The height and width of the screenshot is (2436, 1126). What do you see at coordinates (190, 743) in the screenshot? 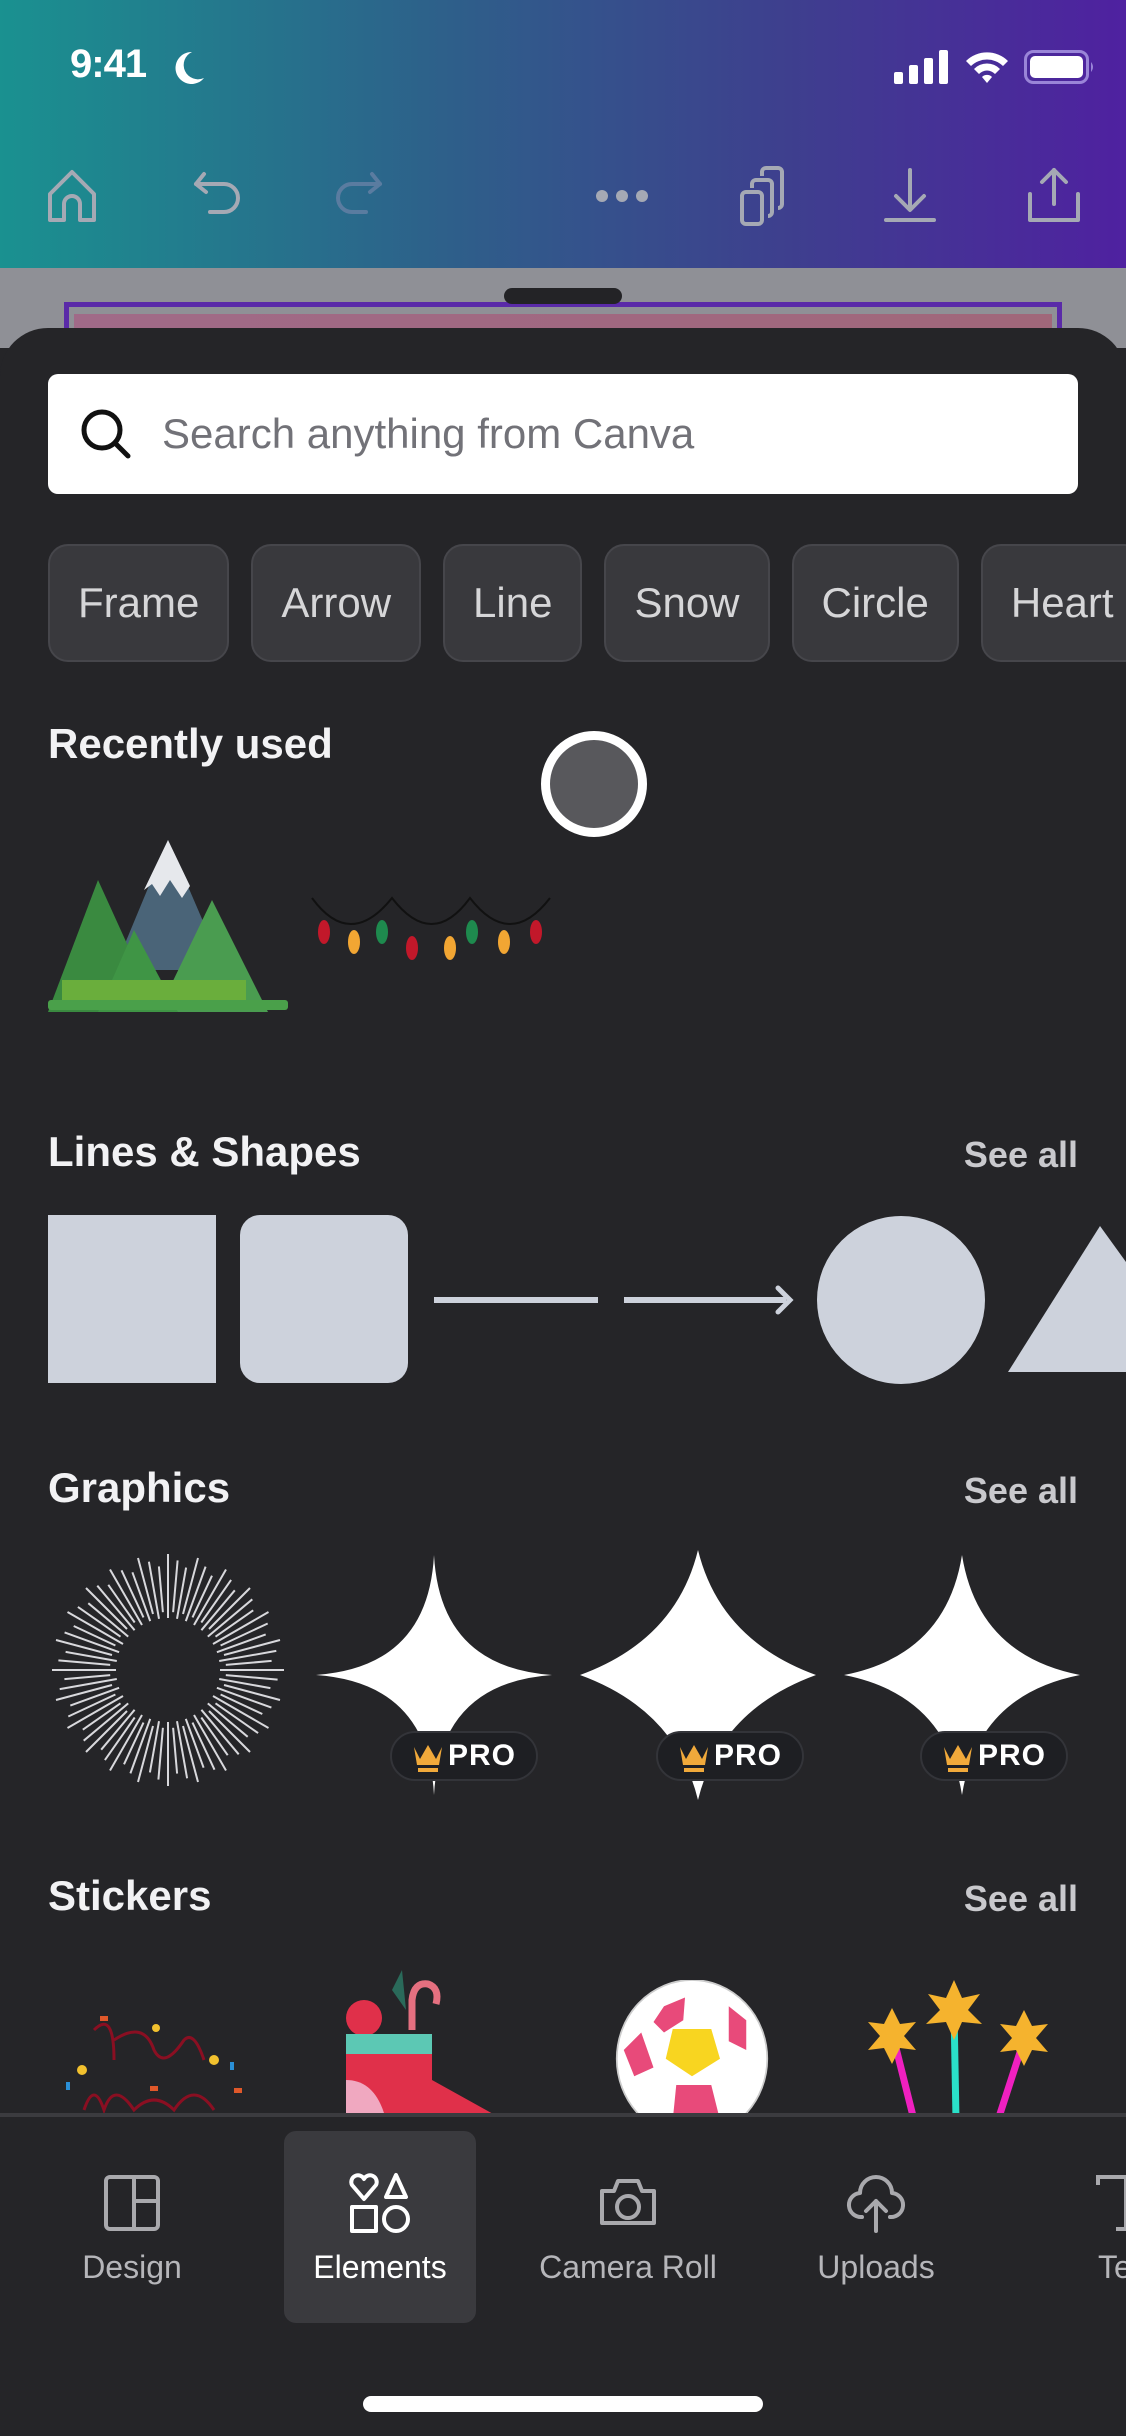
I see `recently-used-title: Recently used` at bounding box center [190, 743].